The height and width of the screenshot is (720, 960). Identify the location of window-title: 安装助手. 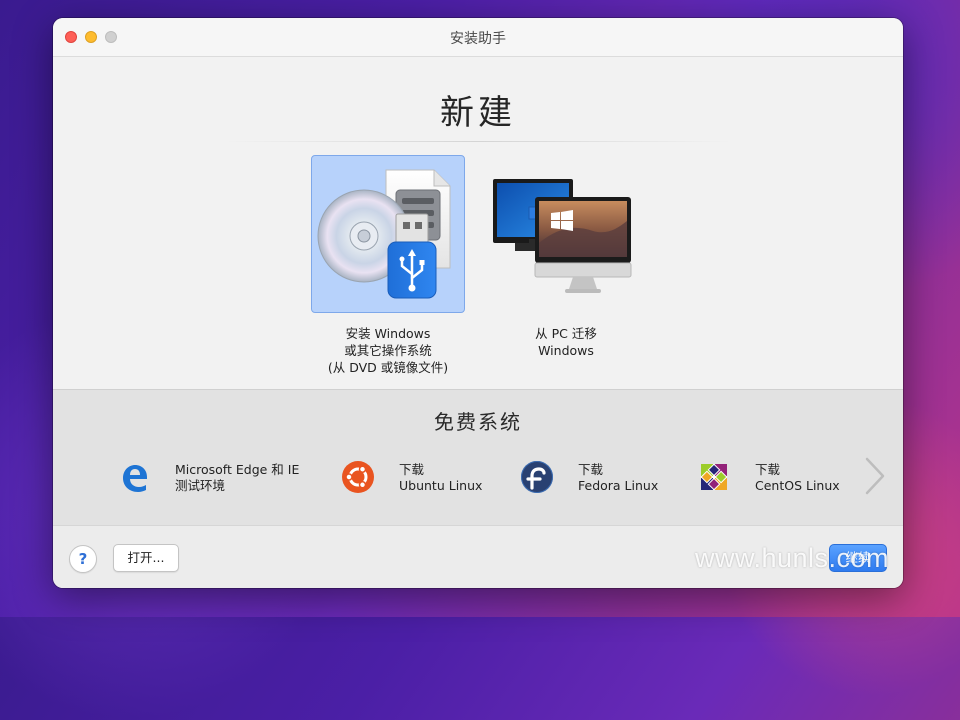
(478, 39).